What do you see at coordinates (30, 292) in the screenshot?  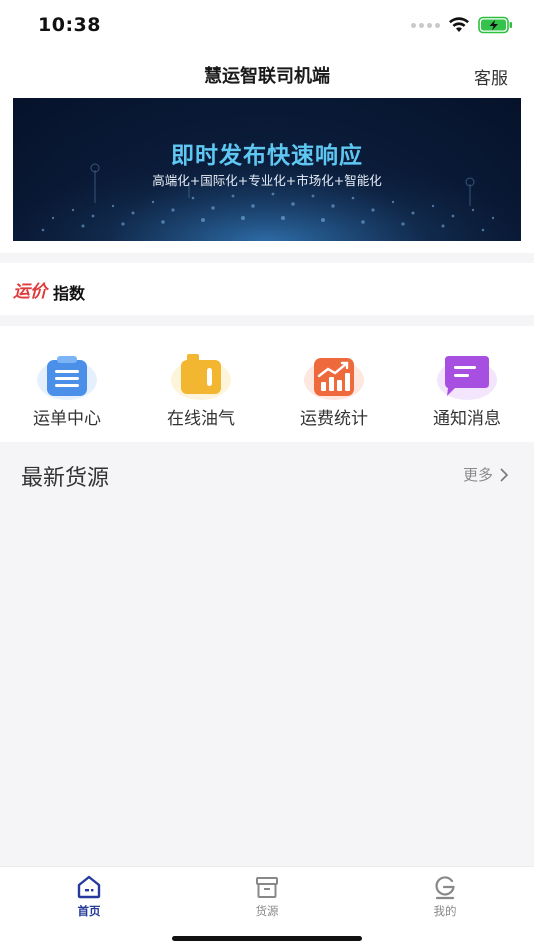 I see `freight-index-logo: 运价` at bounding box center [30, 292].